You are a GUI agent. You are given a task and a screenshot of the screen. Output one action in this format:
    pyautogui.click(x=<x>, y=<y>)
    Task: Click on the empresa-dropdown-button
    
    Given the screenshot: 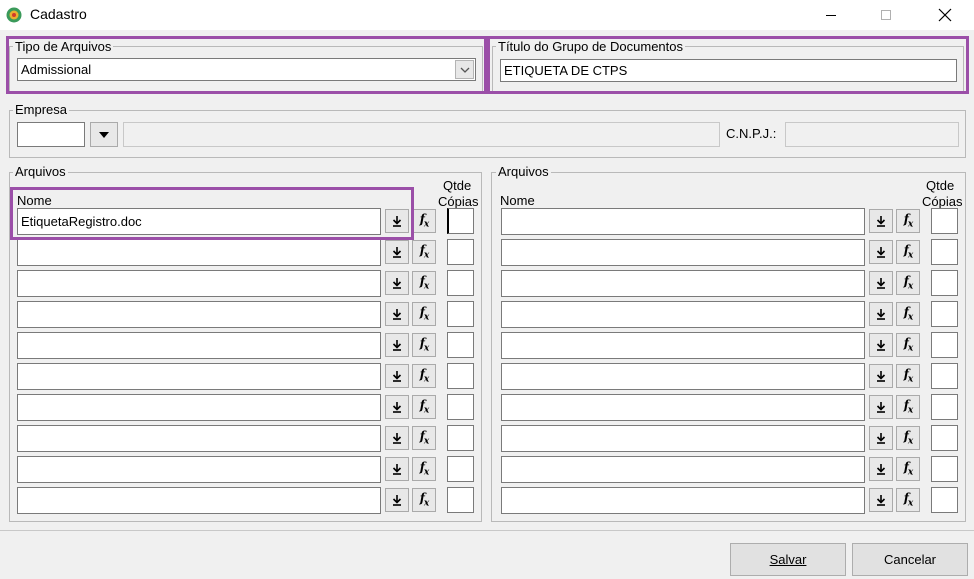 What is the action you would take?
    pyautogui.click(x=104, y=134)
    